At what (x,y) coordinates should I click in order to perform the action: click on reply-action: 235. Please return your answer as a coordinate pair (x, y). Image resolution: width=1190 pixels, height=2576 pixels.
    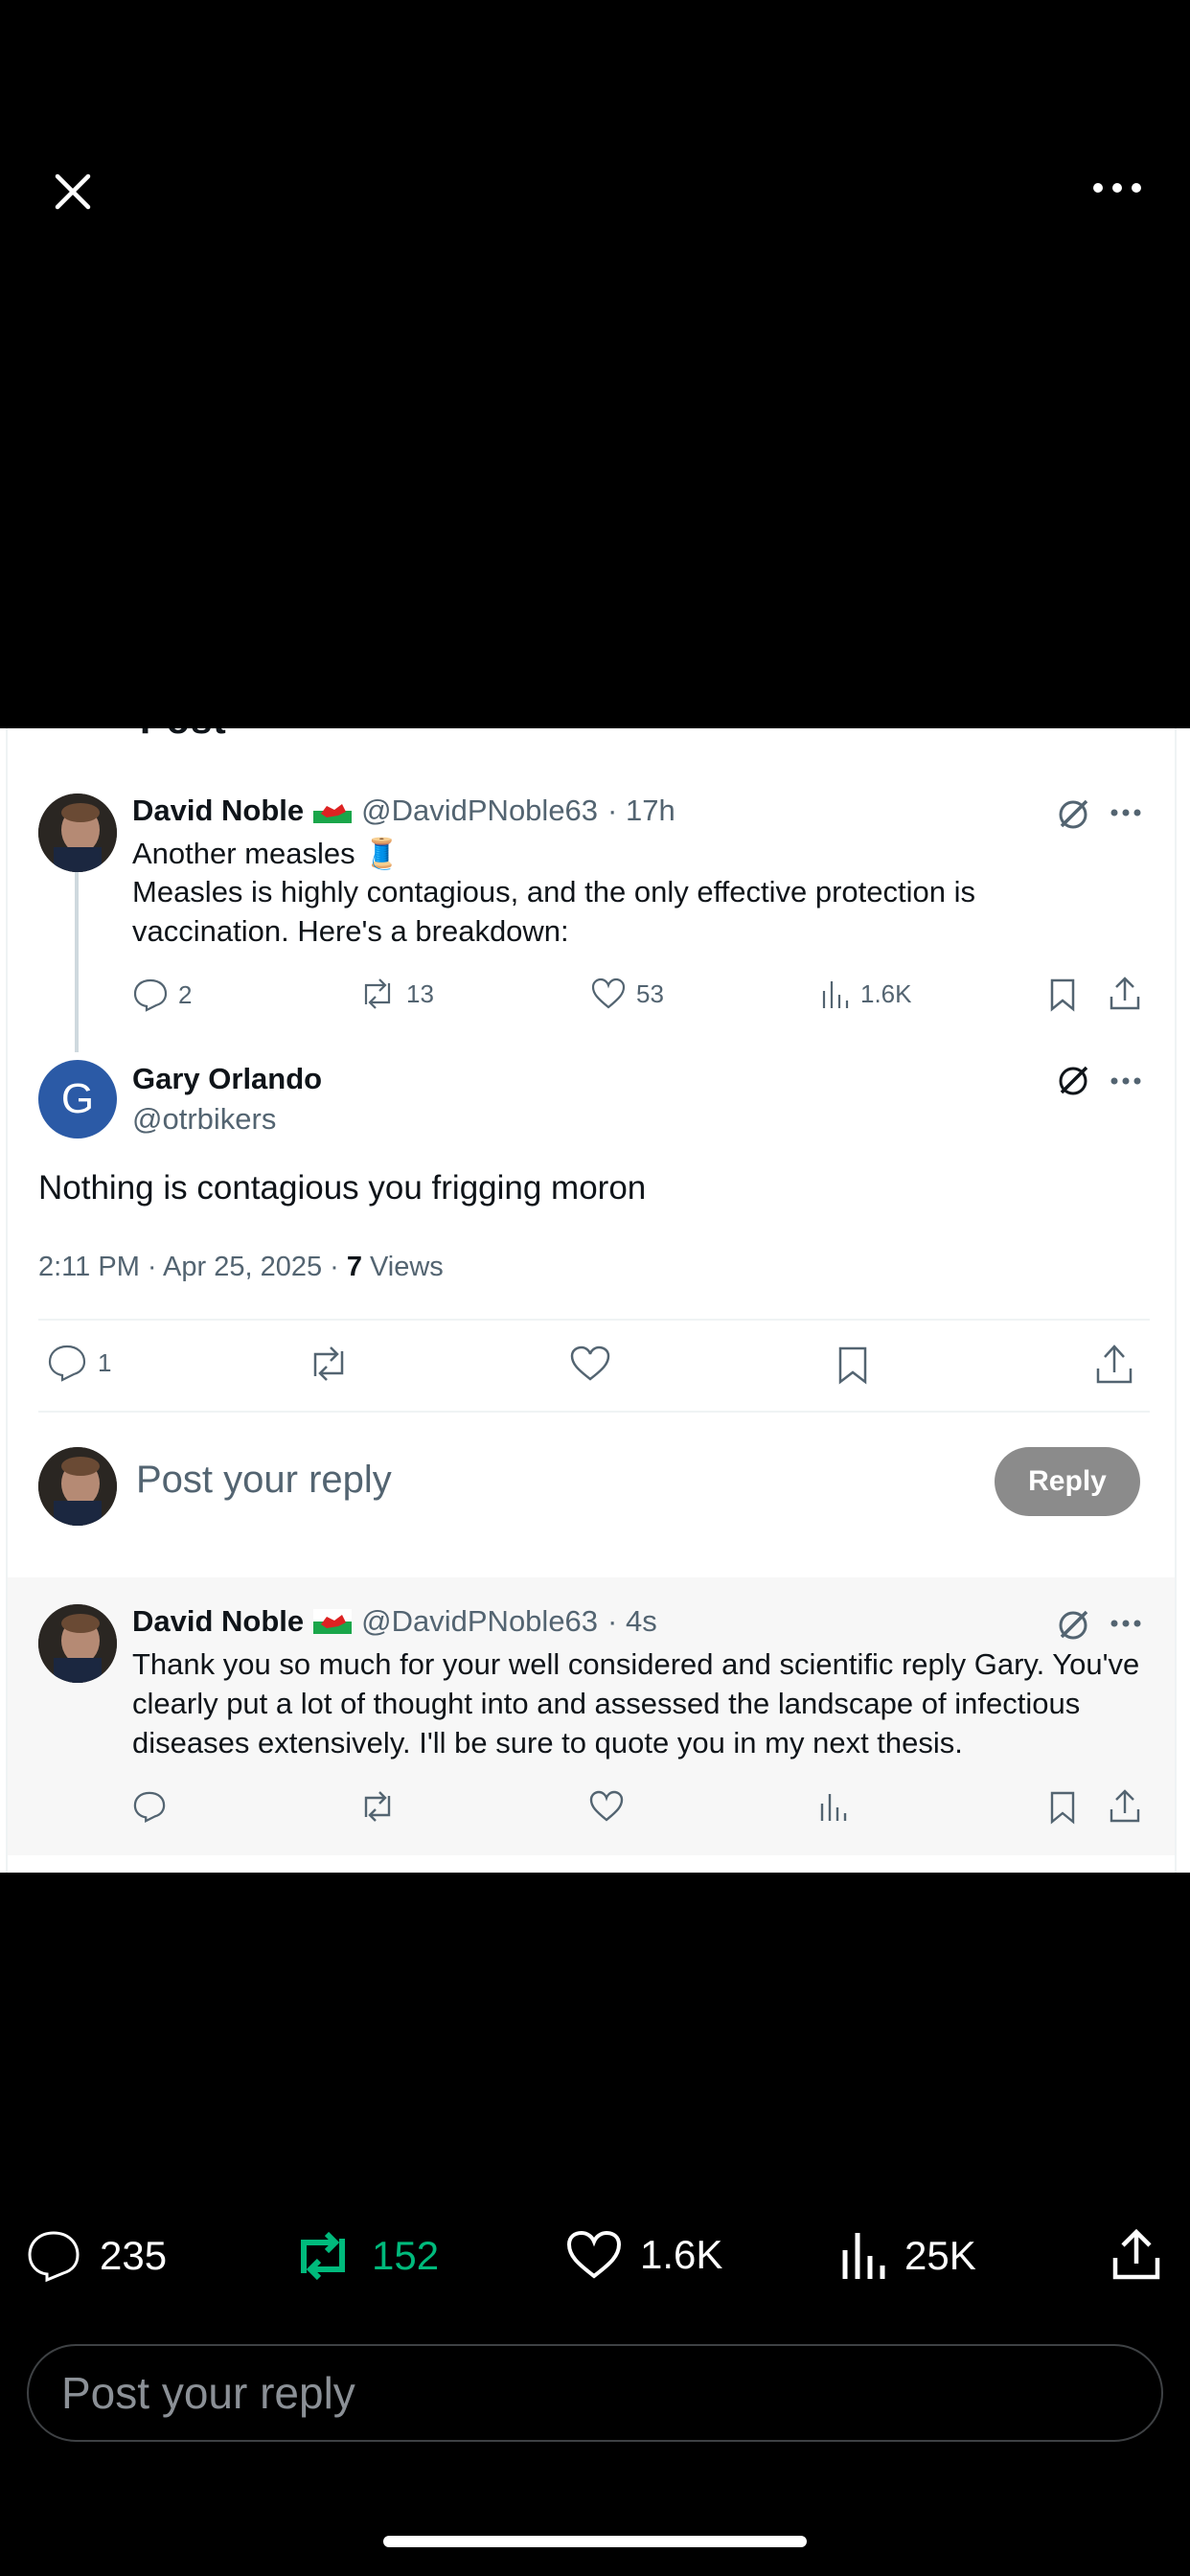
    Looking at the image, I should click on (96, 2256).